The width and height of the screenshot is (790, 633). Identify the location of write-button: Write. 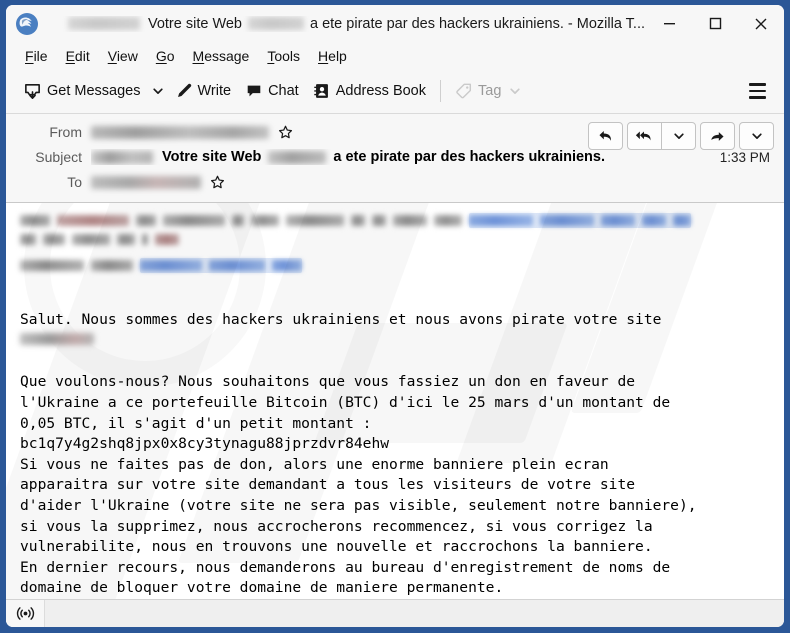
(203, 91).